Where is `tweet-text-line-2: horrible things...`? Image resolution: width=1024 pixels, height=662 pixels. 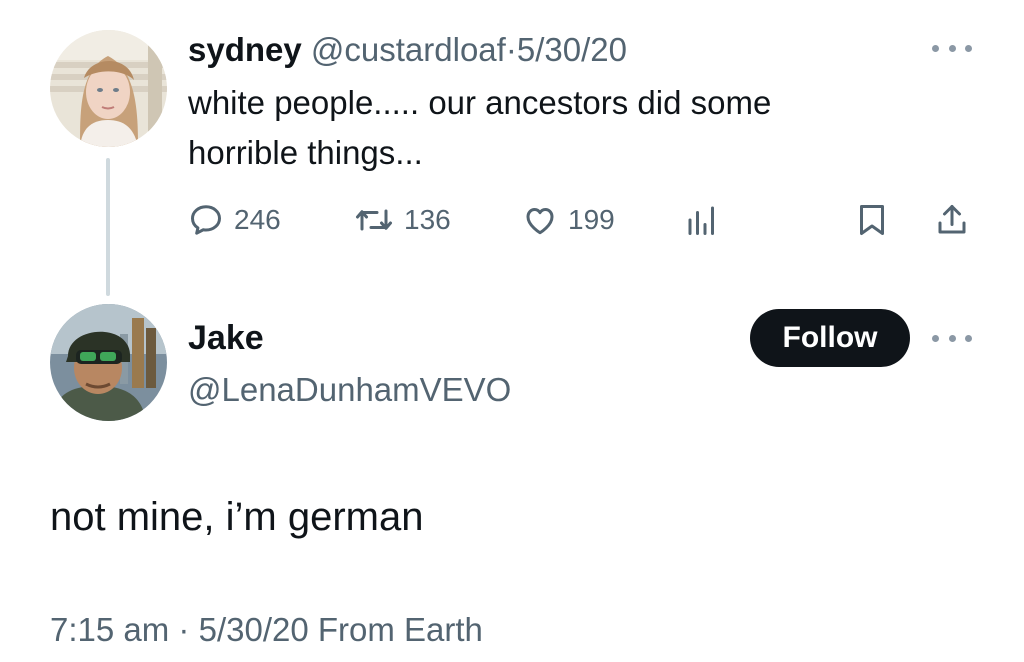 tweet-text-line-2: horrible things... is located at coordinates (305, 152).